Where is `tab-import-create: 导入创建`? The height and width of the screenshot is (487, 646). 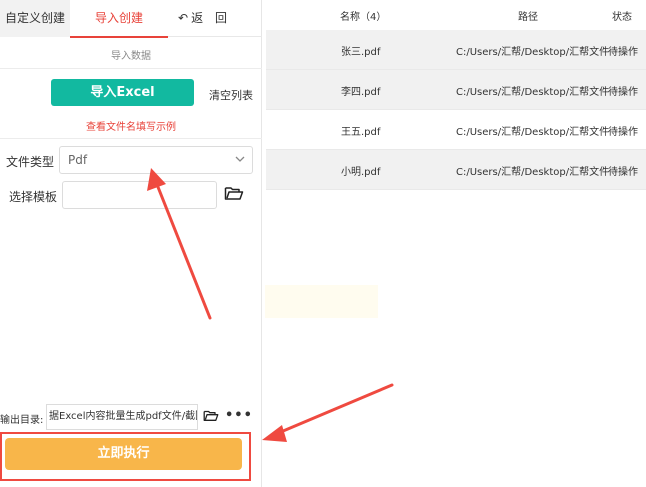
tab-import-create: 导入创建 is located at coordinates (119, 19).